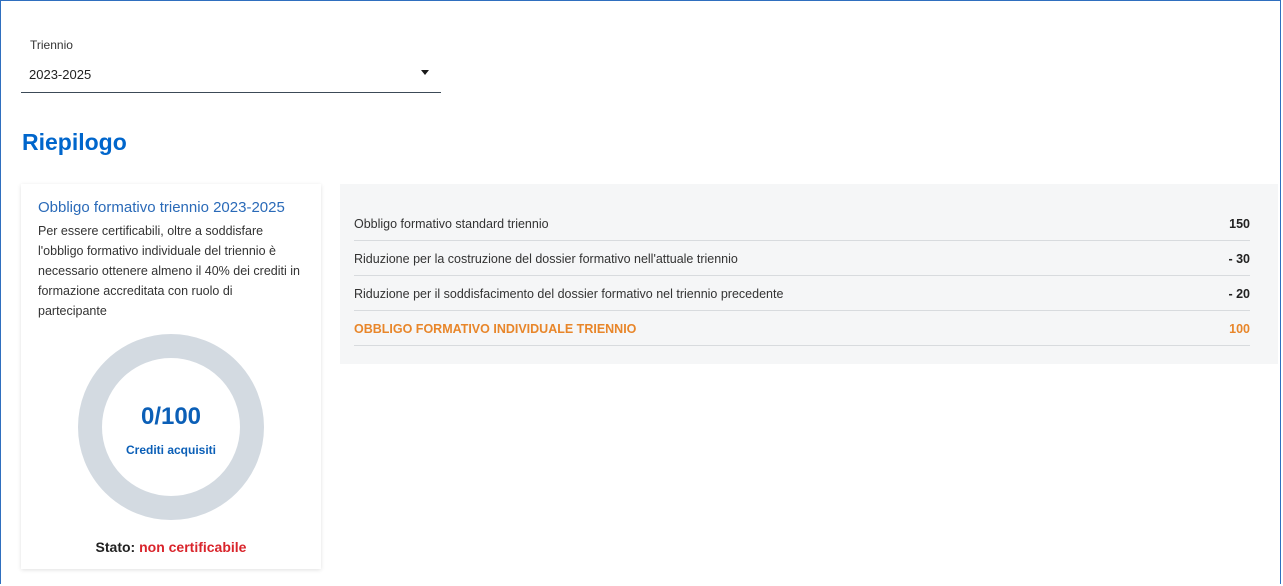  I want to click on status-line: Stato: non certificabile, so click(171, 547).